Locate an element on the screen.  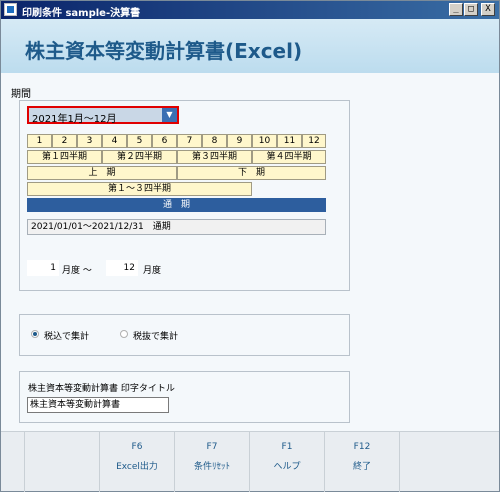
month-cell-12: 12 is located at coordinates (314, 141).